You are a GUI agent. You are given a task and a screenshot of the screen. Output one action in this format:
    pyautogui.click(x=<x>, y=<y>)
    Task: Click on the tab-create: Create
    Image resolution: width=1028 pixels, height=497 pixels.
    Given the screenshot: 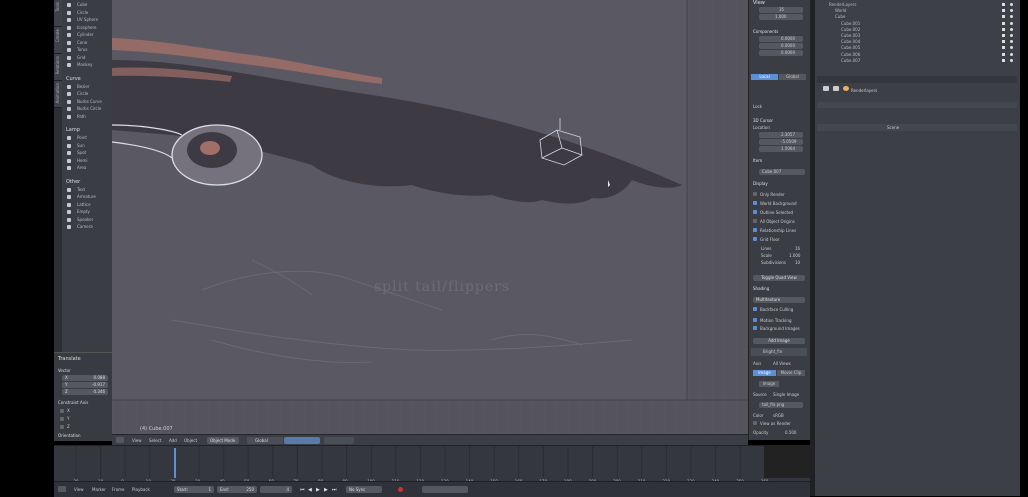 What is the action you would take?
    pyautogui.click(x=58, y=40)
    